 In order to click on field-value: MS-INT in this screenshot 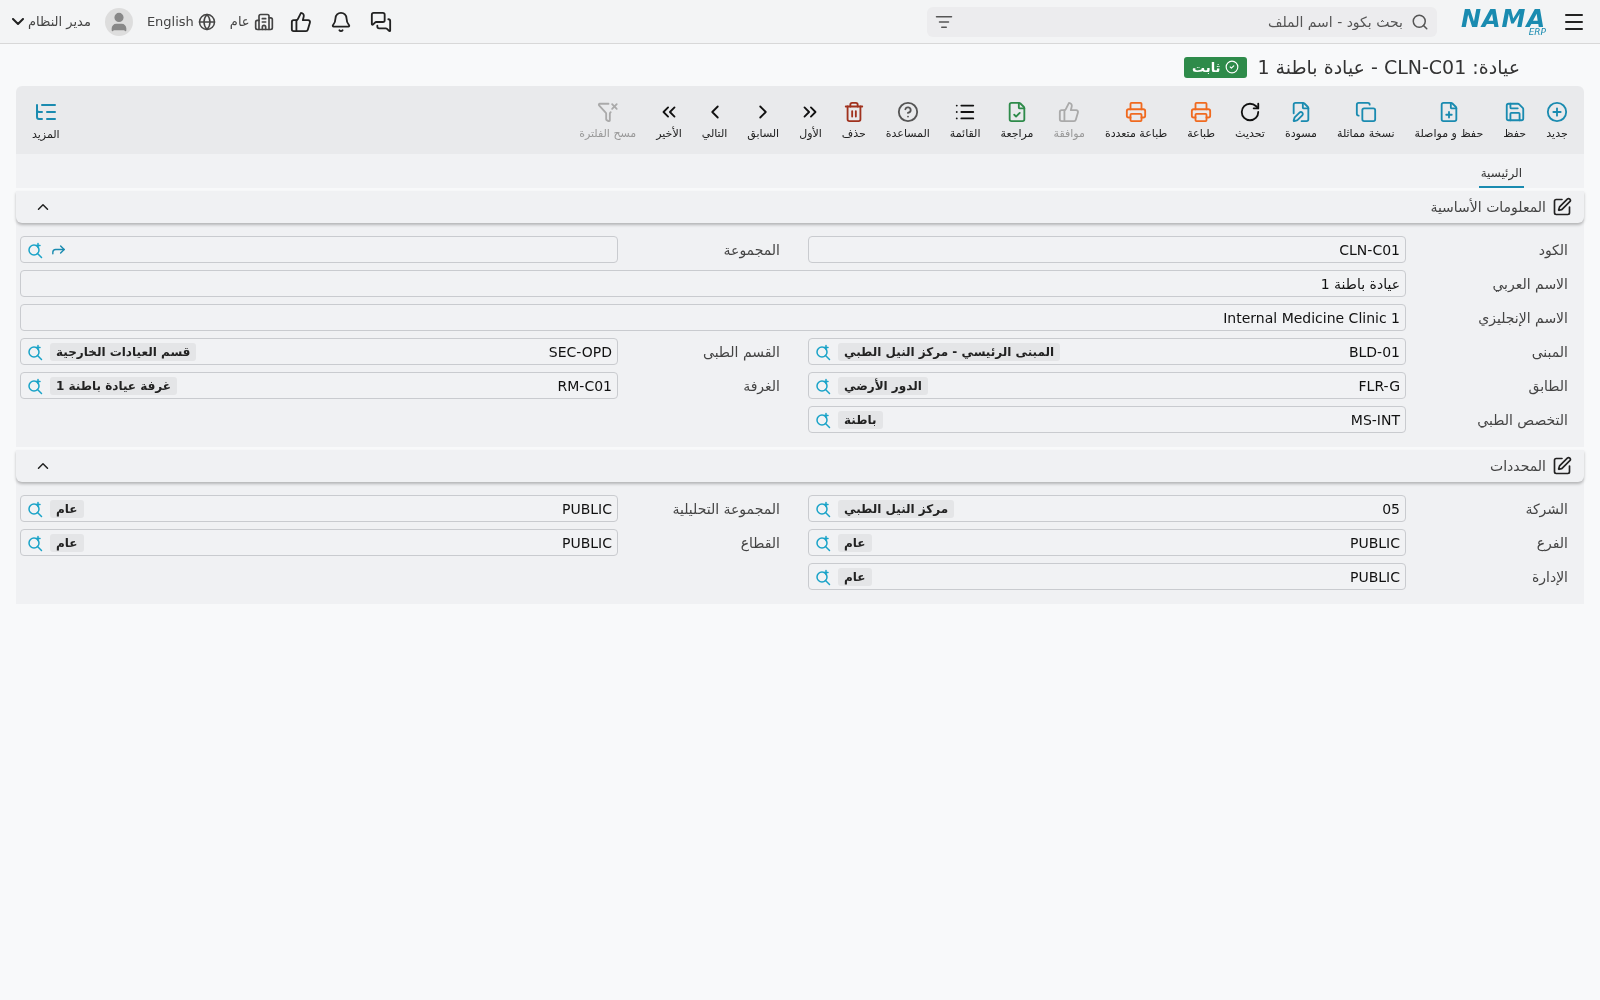, I will do `click(1375, 419)`.